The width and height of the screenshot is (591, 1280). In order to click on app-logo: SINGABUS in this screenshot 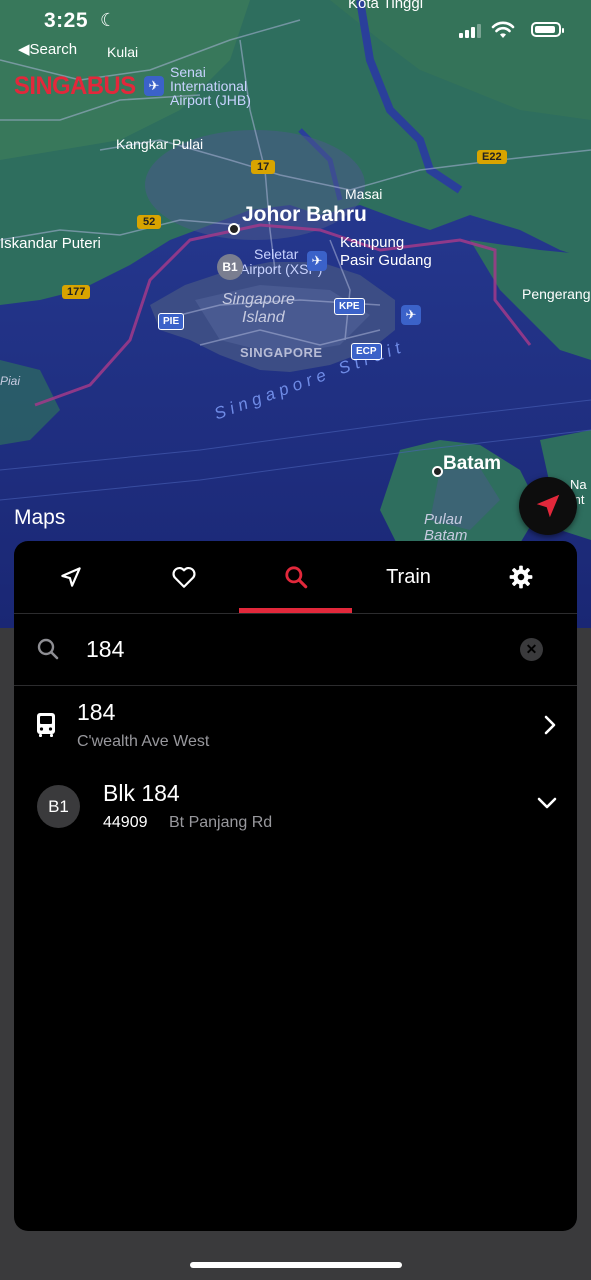, I will do `click(75, 86)`.